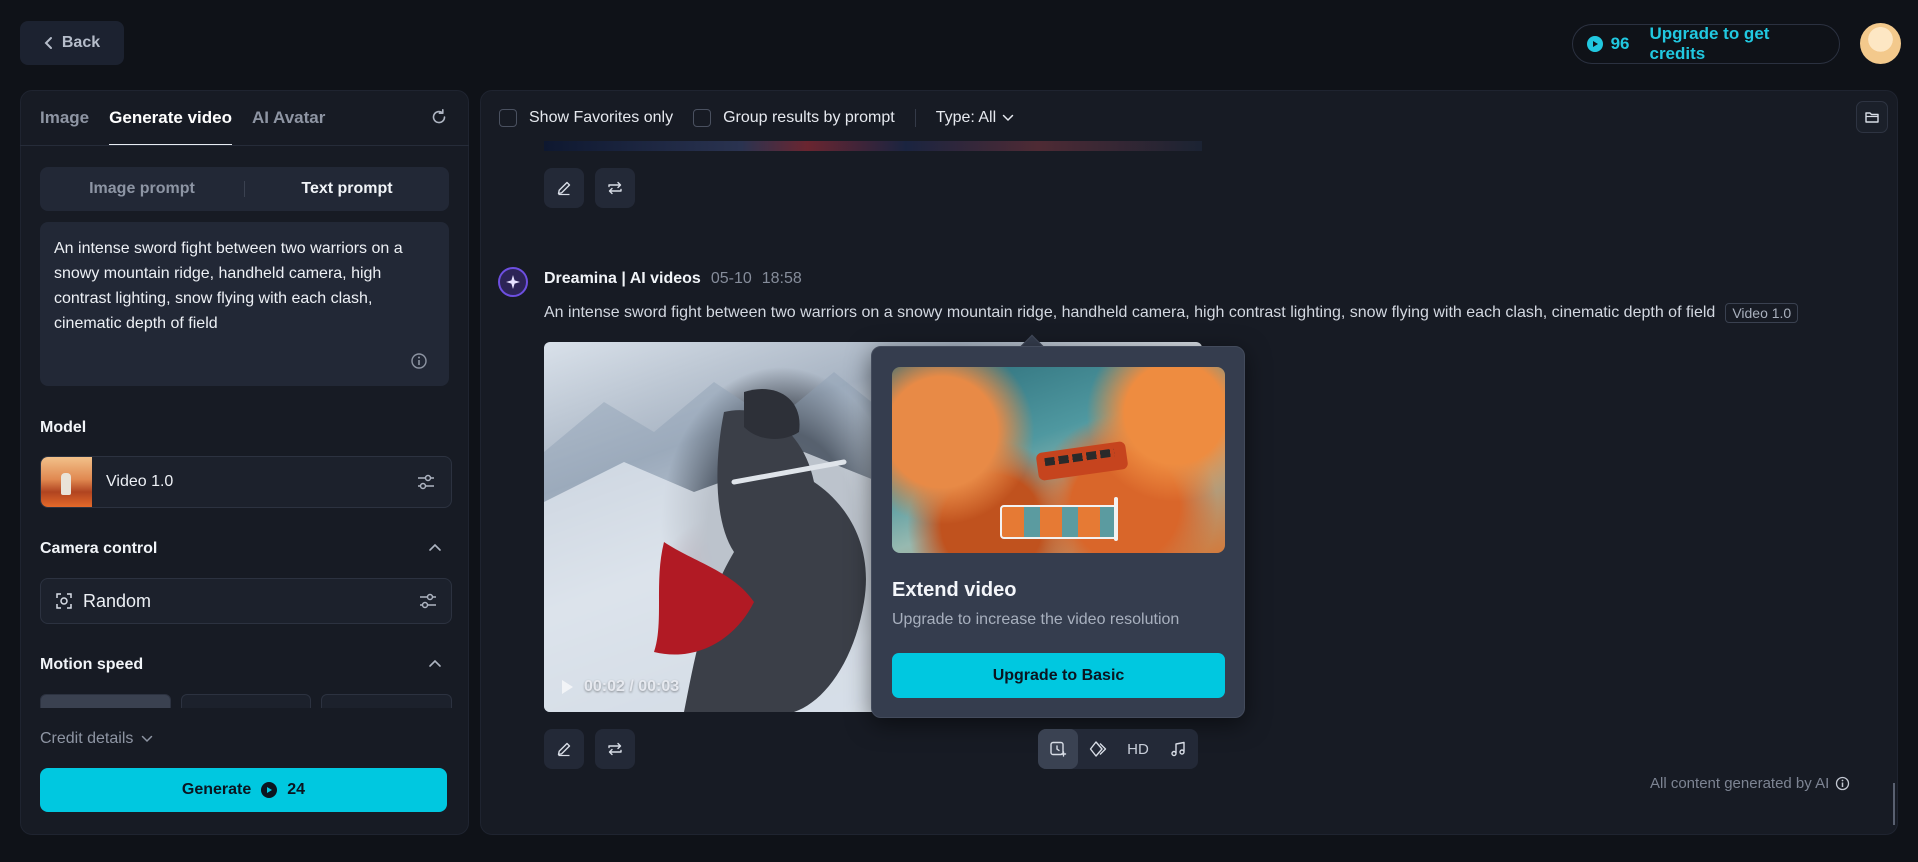  Describe the element at coordinates (142, 189) in the screenshot. I see `image-prompt-option: Image prompt` at that location.